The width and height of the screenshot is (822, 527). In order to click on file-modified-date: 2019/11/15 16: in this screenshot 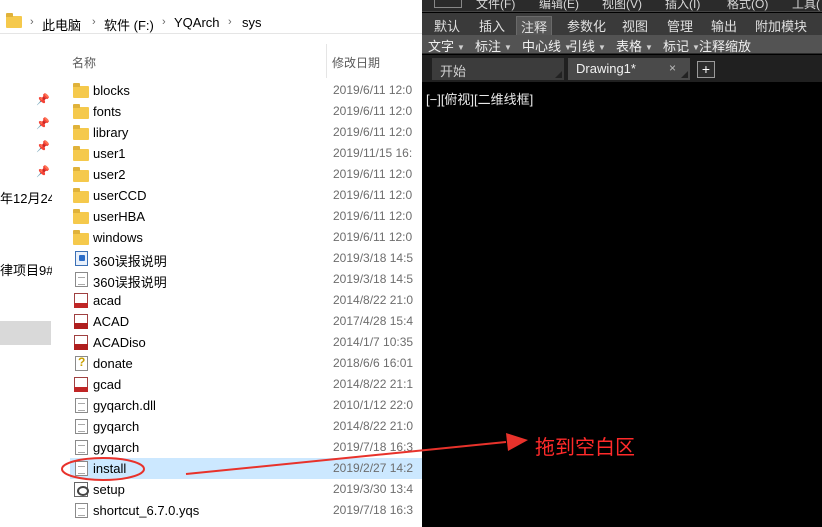, I will do `click(373, 153)`.